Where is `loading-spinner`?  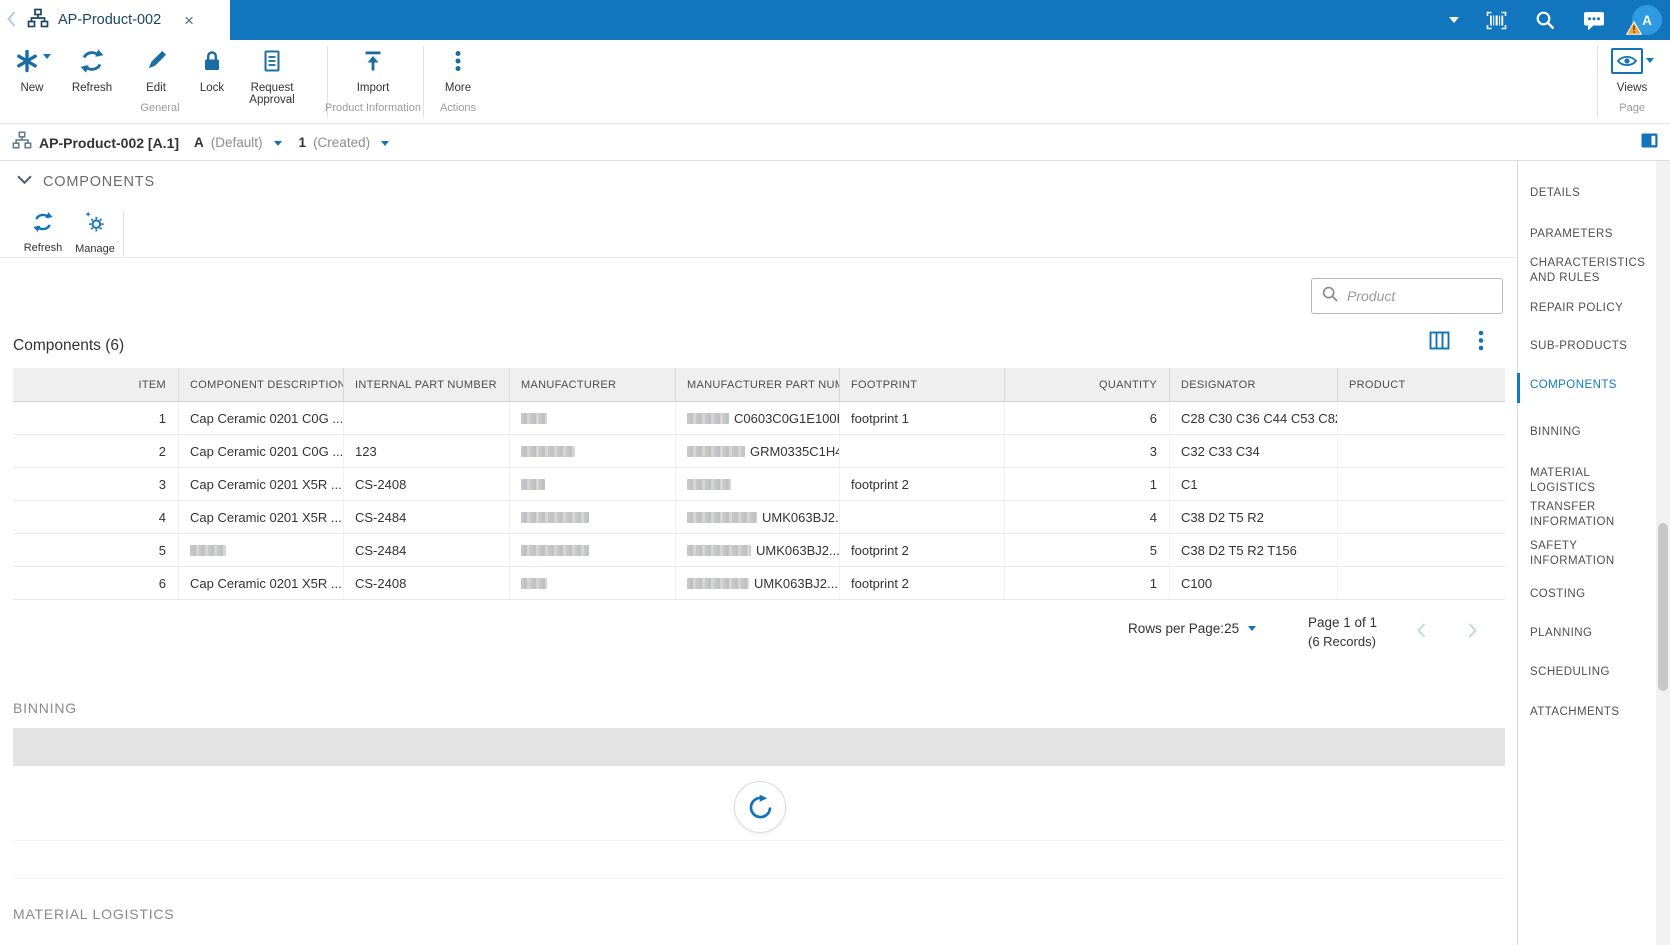 loading-spinner is located at coordinates (760, 807).